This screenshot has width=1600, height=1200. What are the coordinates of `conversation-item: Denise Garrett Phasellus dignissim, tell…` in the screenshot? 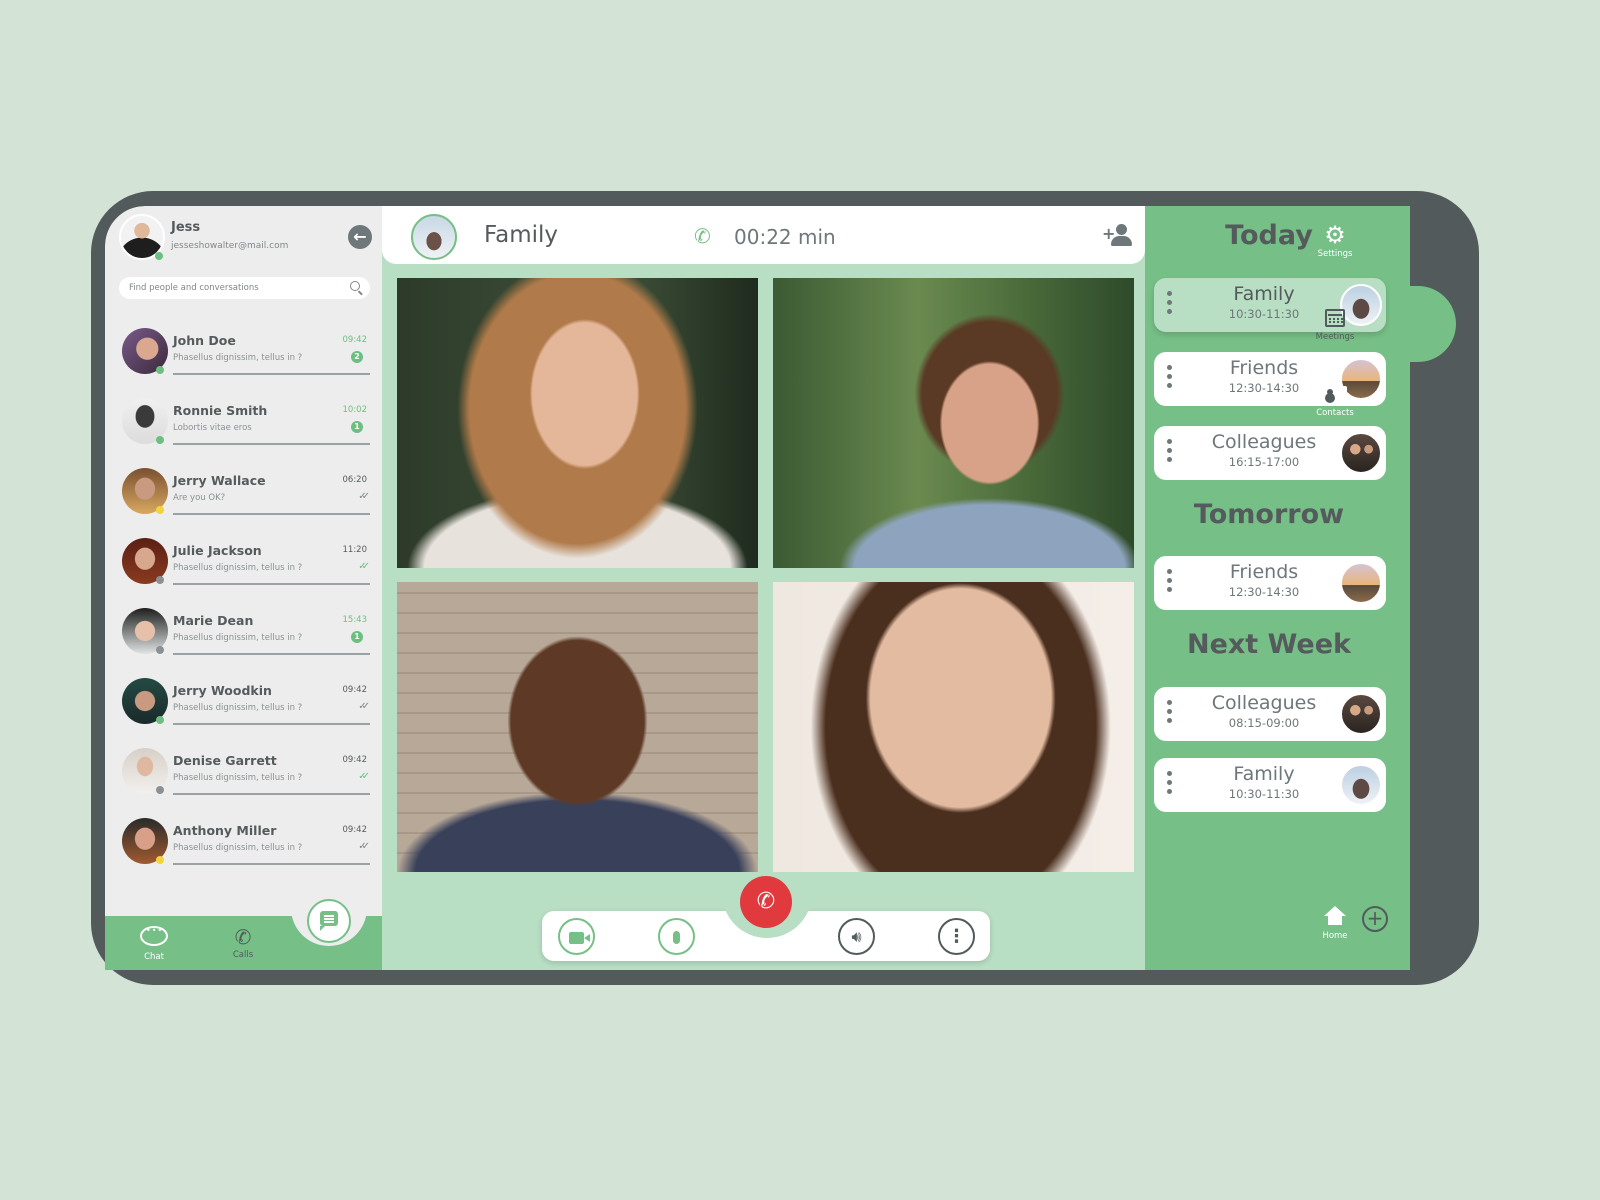 It's located at (246, 779).